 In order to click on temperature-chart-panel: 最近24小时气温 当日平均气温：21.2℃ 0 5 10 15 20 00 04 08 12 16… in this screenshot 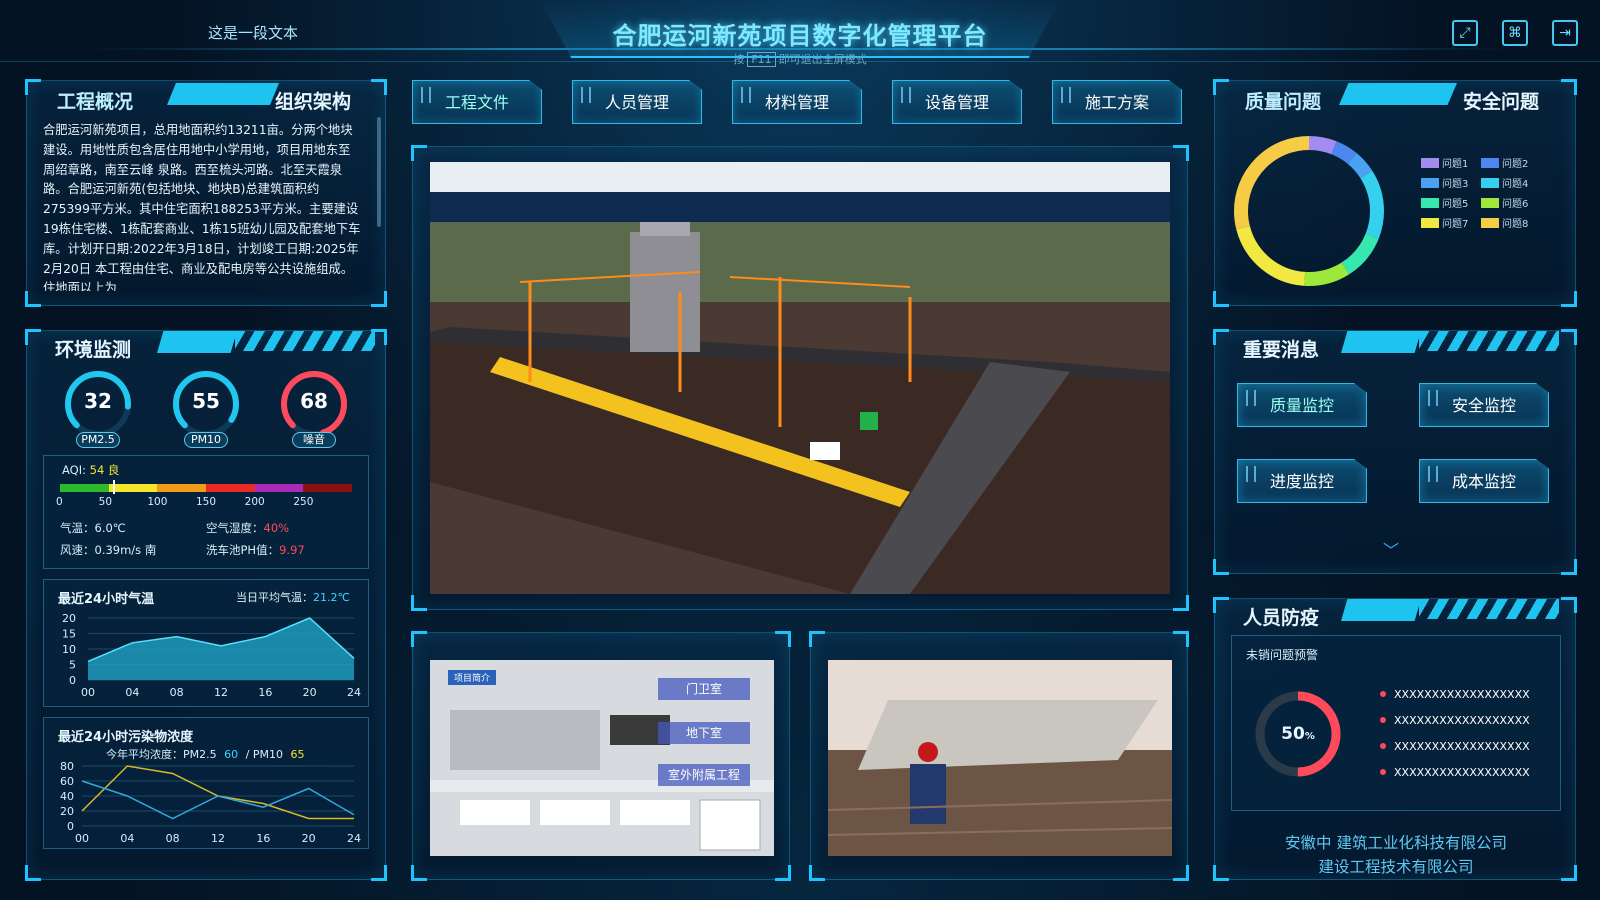, I will do `click(206, 643)`.